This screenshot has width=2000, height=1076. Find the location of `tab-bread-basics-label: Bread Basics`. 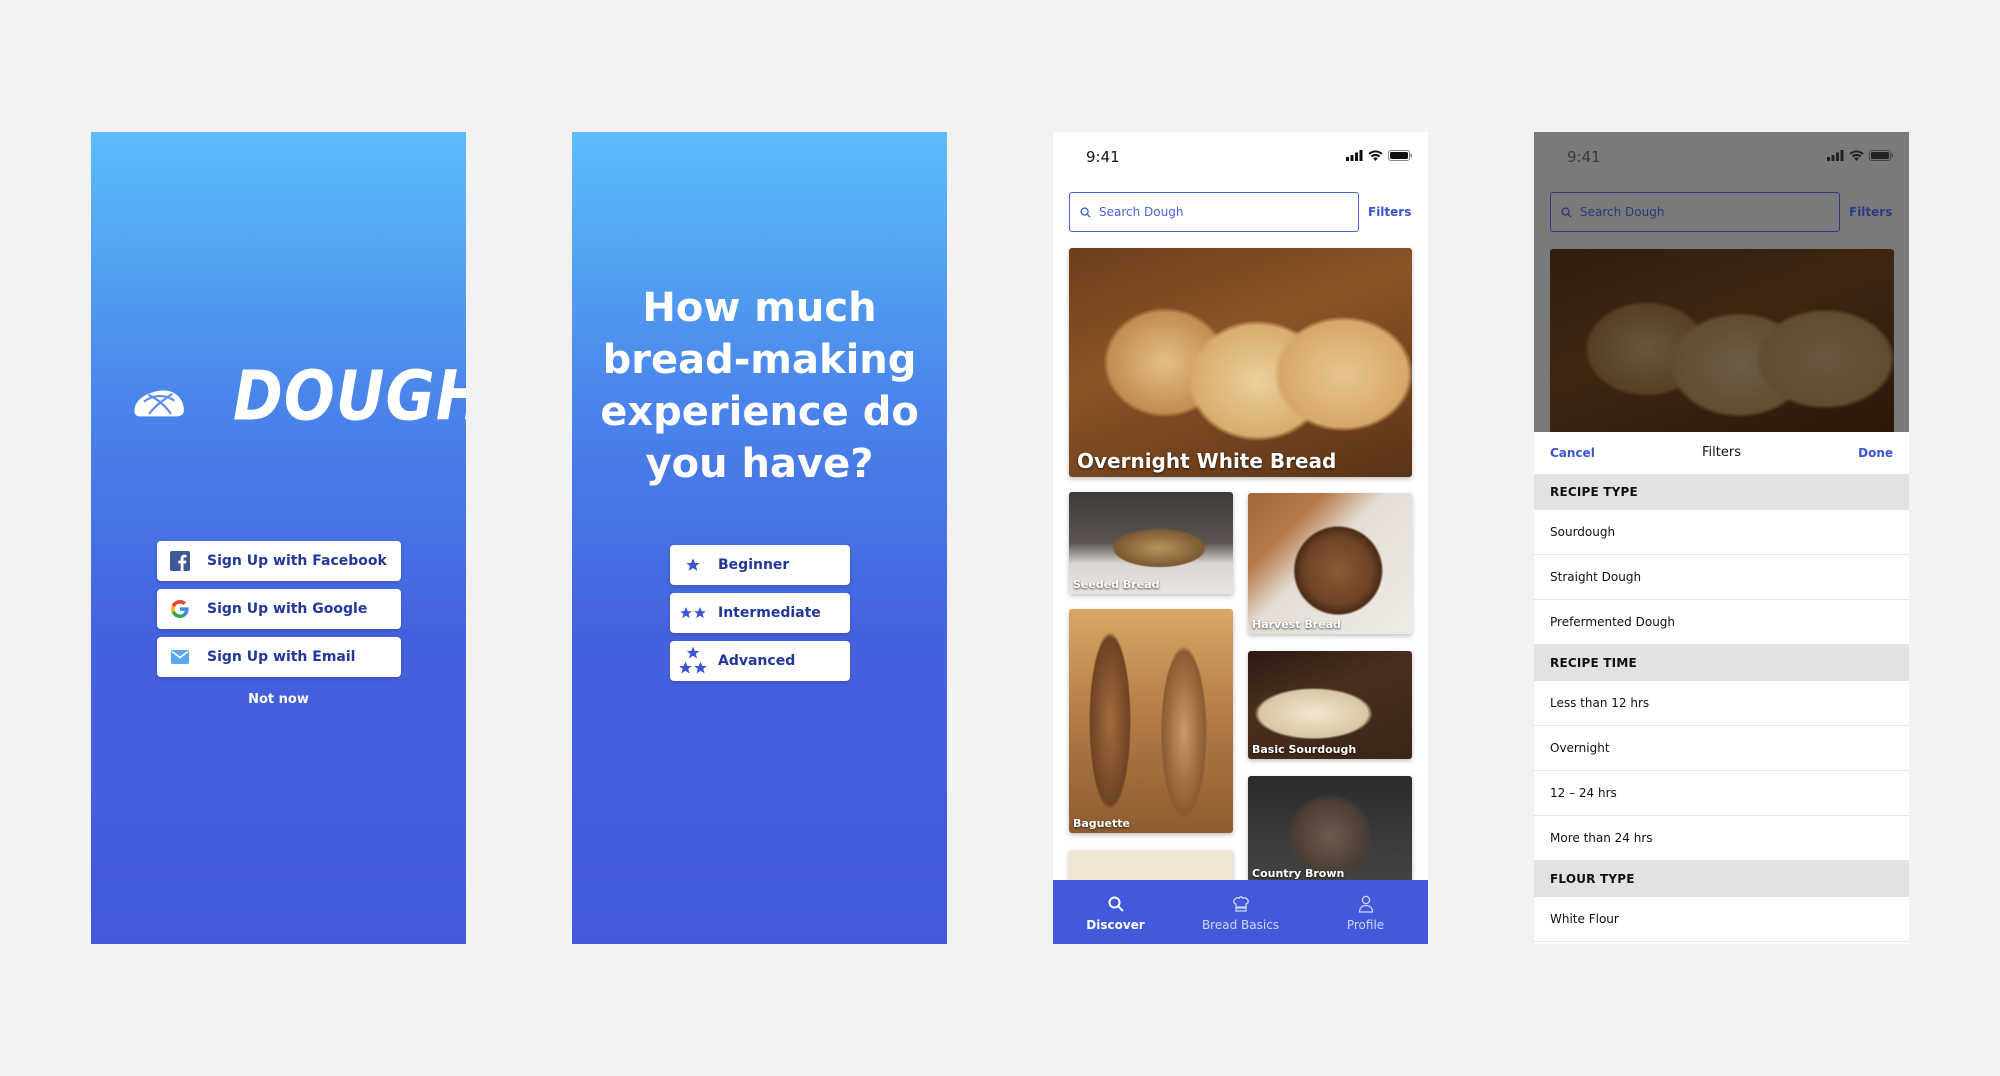

tab-bread-basics-label: Bread Basics is located at coordinates (1240, 924).